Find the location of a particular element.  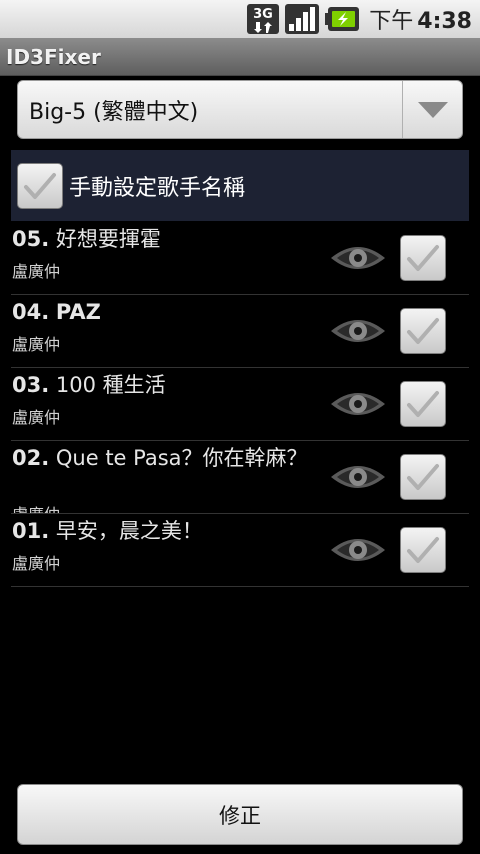

encoding-spinner-value: Big-5 (繁體中文) is located at coordinates (114, 112).